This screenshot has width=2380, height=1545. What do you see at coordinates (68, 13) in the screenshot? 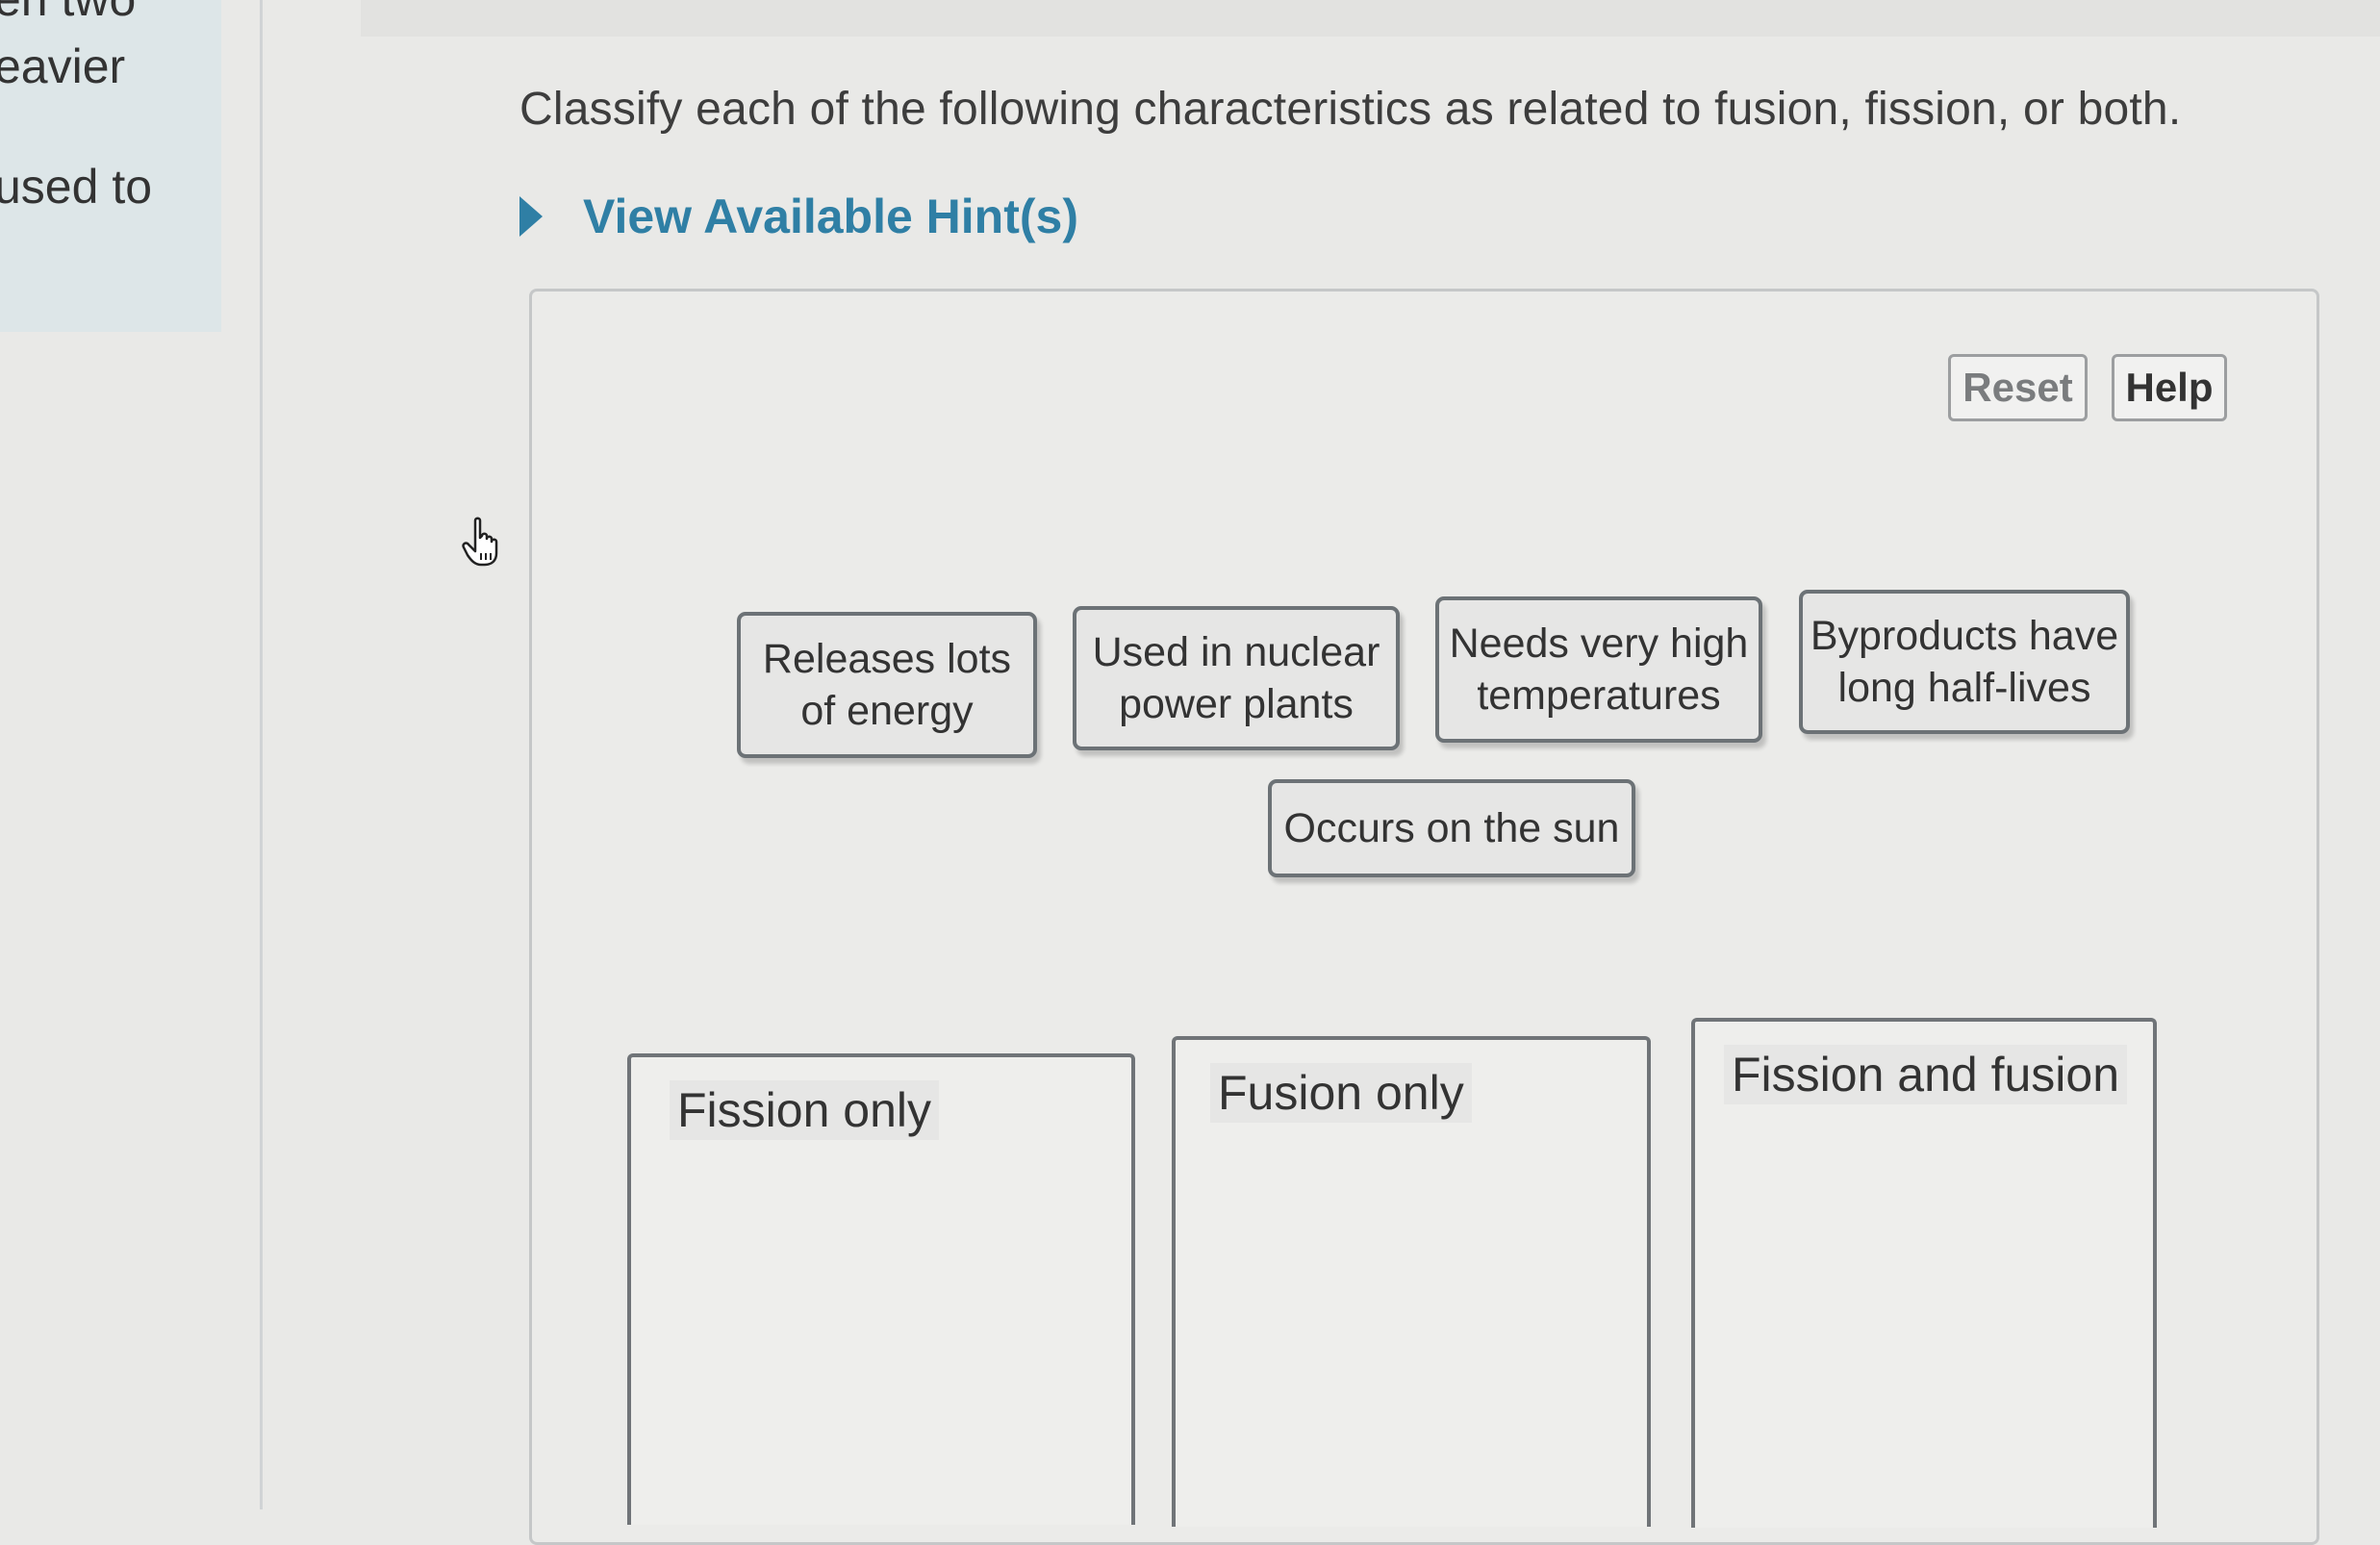
I see `sidebar-text-line: en two` at bounding box center [68, 13].